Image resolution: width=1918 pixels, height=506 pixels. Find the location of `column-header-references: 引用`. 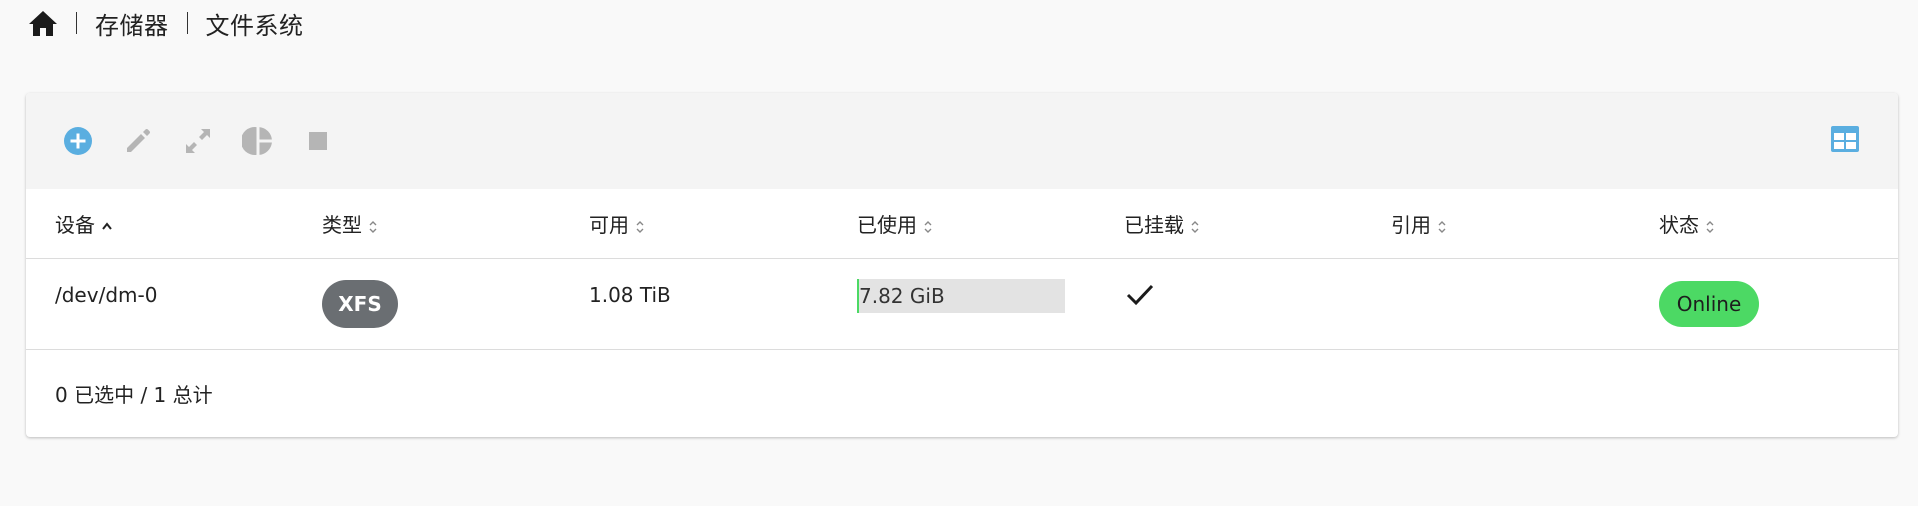

column-header-references: 引用 is located at coordinates (1419, 223).